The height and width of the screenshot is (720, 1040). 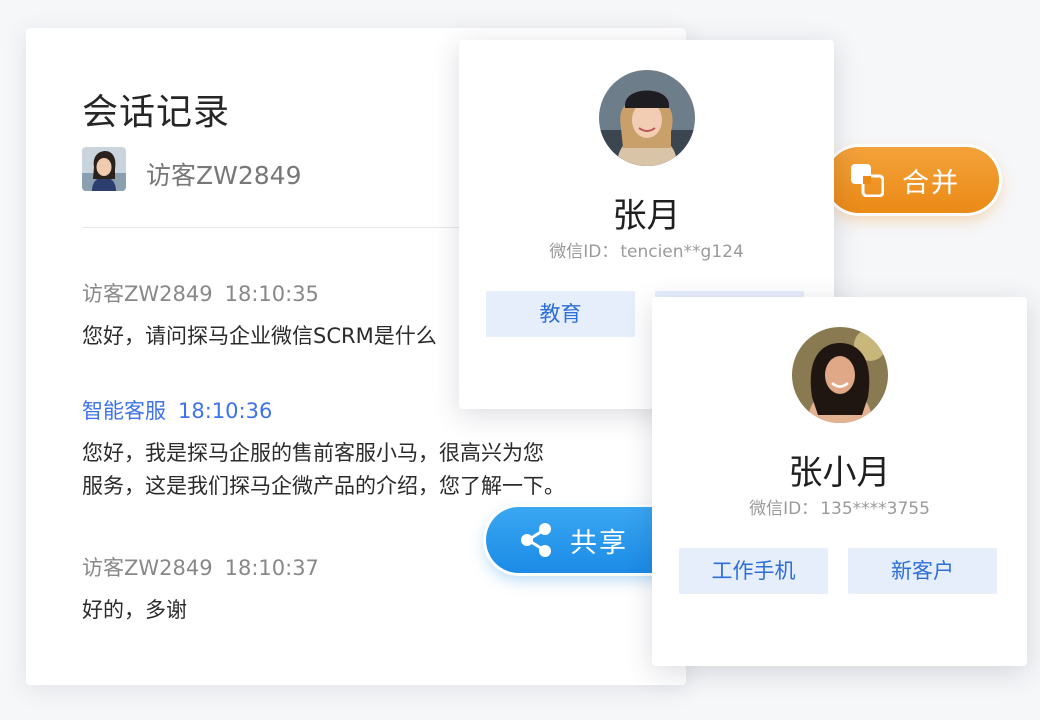 I want to click on message-line: 您好，请问探马企业微信SCRM是什么, so click(x=259, y=336).